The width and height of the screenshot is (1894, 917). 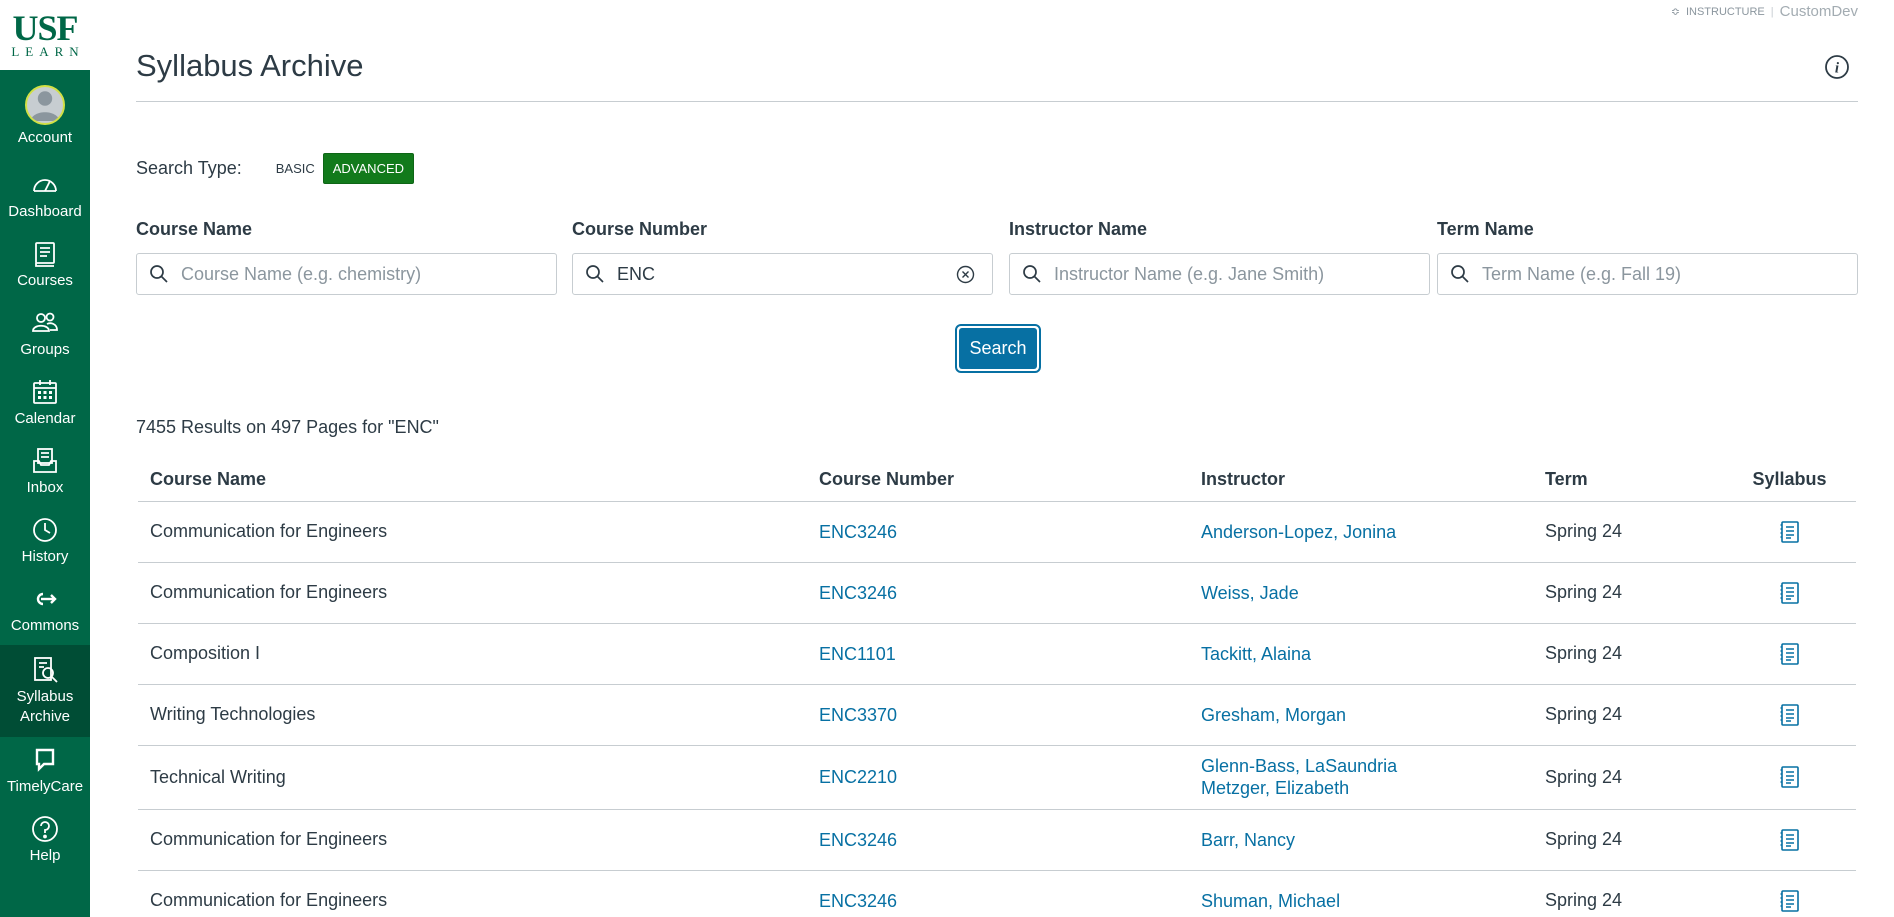 I want to click on cell-instructor: Glenn-Bass, LaSaundria Metzger, Elizabeth, so click(x=1361, y=777).